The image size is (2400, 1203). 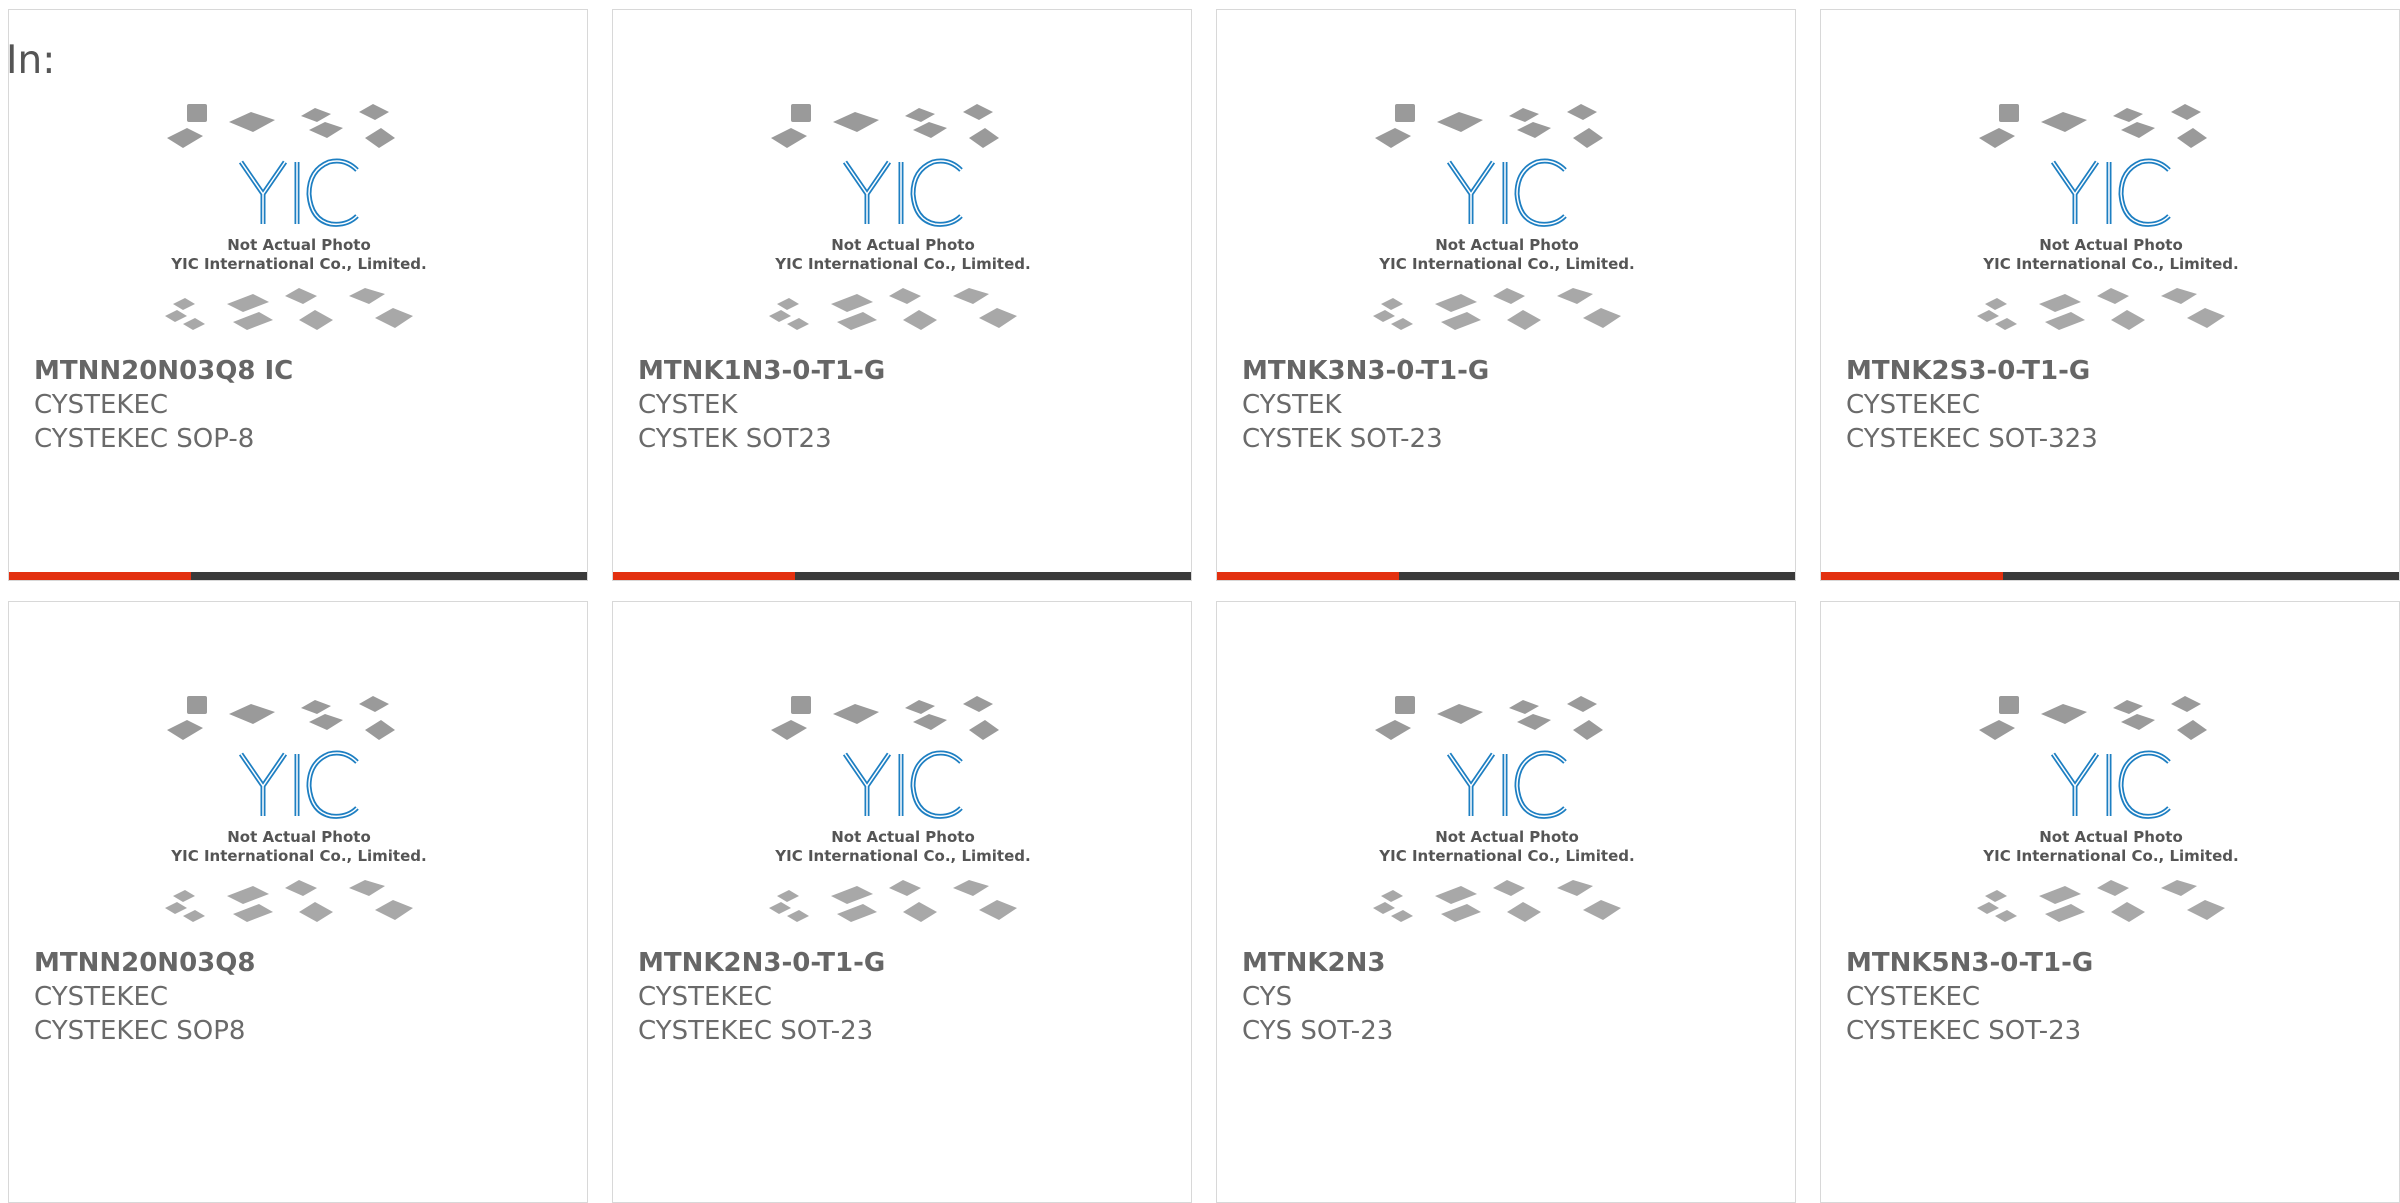 What do you see at coordinates (305, 963) in the screenshot?
I see `part-number: MTNN20N03Q8` at bounding box center [305, 963].